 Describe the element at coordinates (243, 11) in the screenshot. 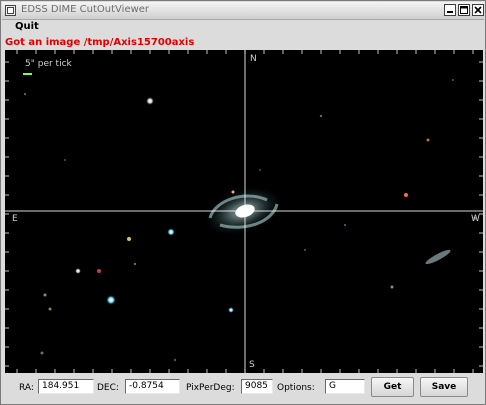

I see `title-bar: EDSS DIME CutOutViewer` at that location.